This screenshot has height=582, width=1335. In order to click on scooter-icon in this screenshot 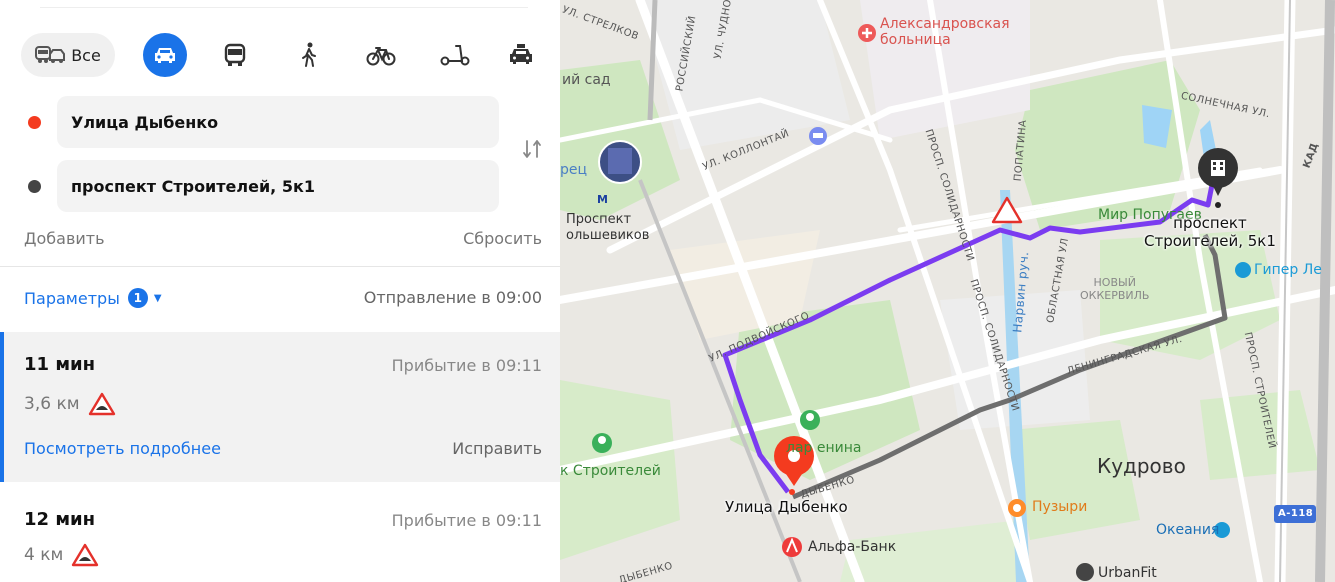, I will do `click(455, 55)`.